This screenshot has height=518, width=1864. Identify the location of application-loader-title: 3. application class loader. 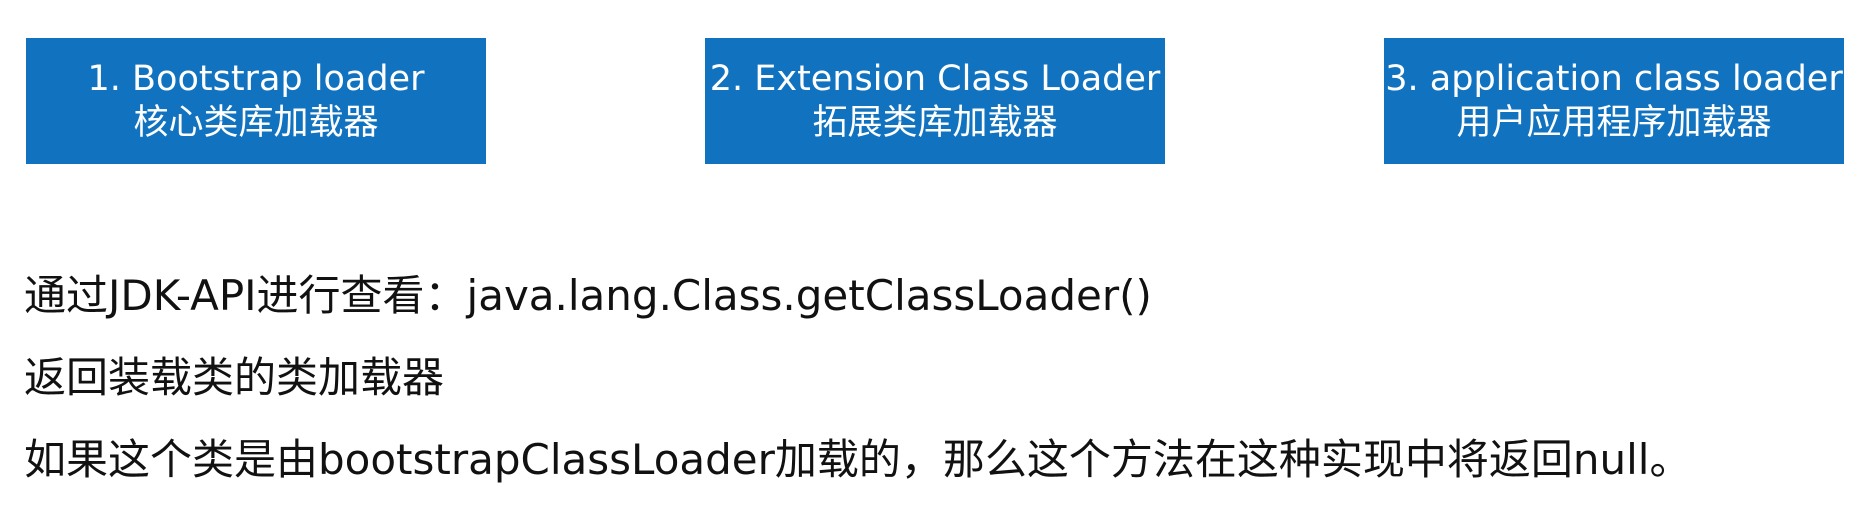
(1614, 79).